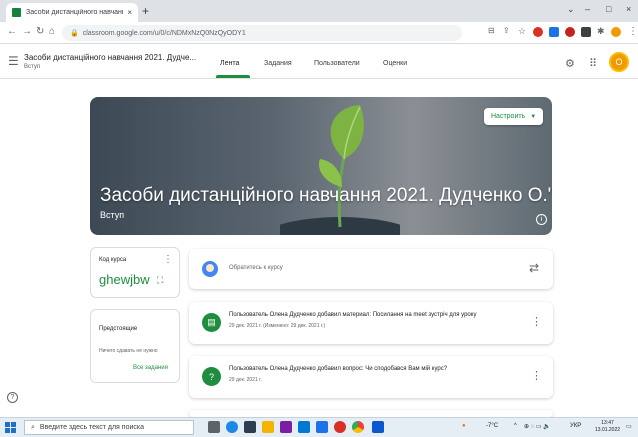 The height and width of the screenshot is (437, 638). What do you see at coordinates (587, 9) in the screenshot?
I see `minimize-button: –` at bounding box center [587, 9].